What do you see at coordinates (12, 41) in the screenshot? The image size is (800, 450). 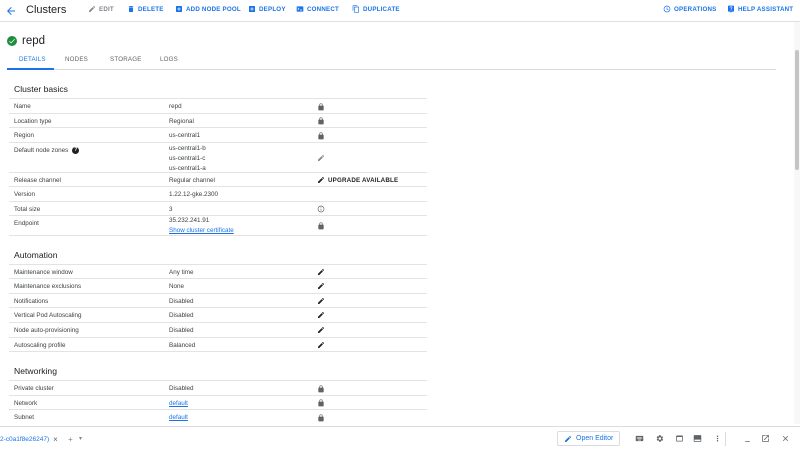 I see `check-circle-icon` at bounding box center [12, 41].